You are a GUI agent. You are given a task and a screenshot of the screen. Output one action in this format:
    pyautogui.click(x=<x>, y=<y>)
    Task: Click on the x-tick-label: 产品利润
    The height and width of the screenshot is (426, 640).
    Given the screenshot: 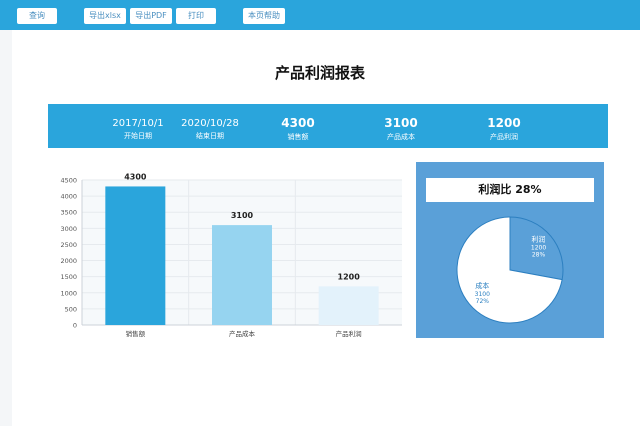 What is the action you would take?
    pyautogui.click(x=349, y=333)
    